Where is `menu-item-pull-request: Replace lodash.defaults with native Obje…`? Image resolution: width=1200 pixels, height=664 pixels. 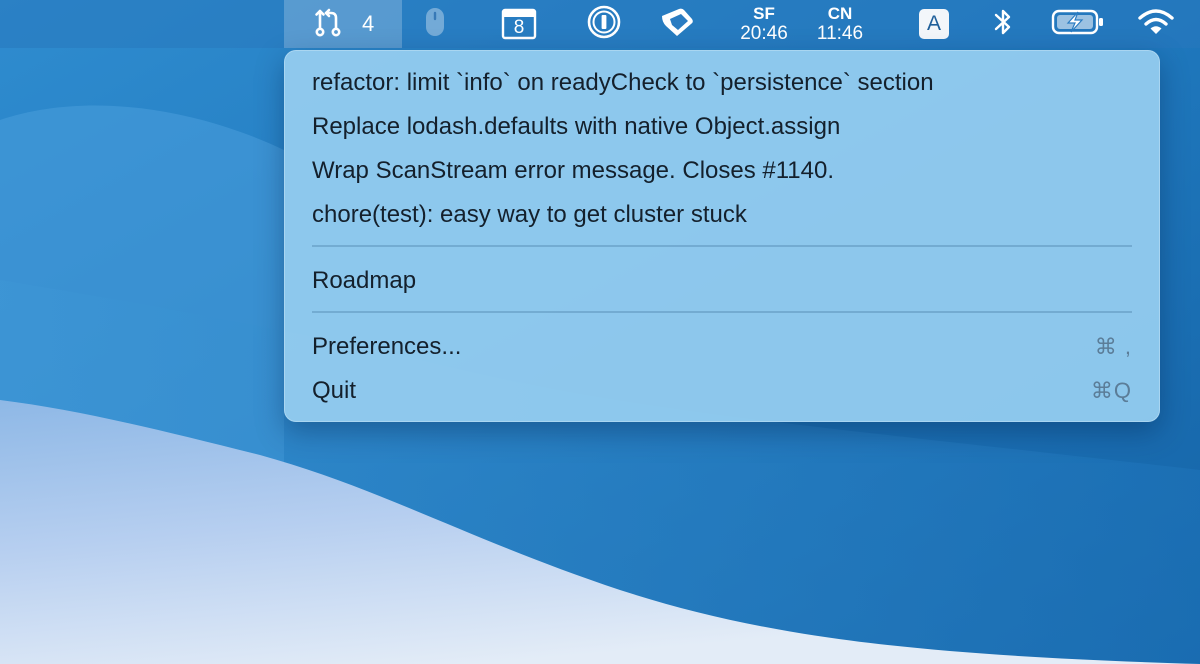 menu-item-pull-request: Replace lodash.defaults with native Obje… is located at coordinates (722, 127).